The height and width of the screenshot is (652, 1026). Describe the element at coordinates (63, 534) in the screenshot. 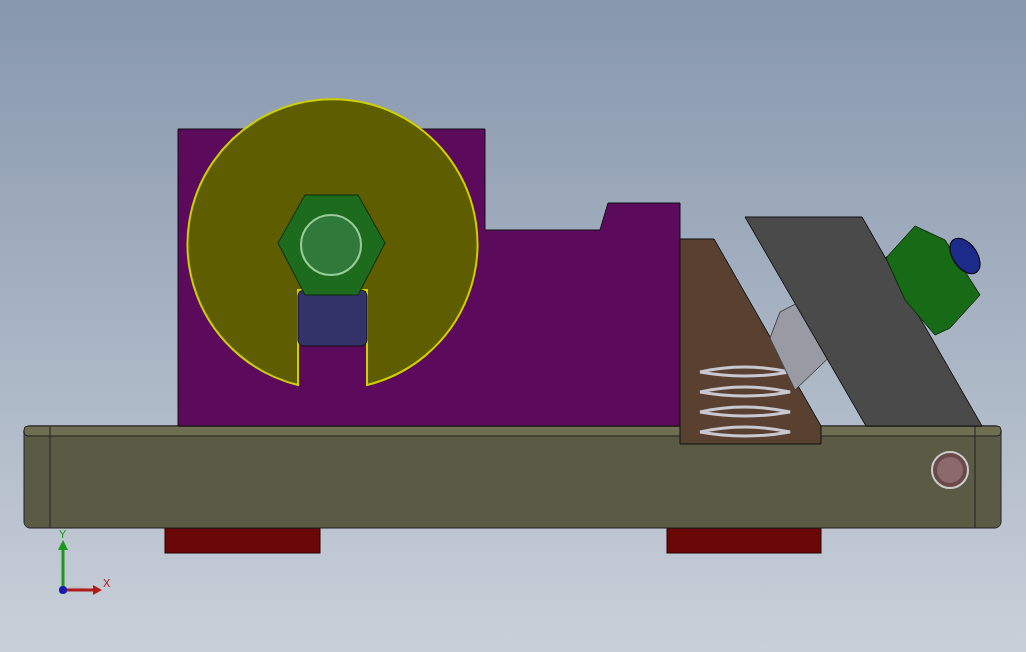

I see `y-axis-label: Y` at that location.